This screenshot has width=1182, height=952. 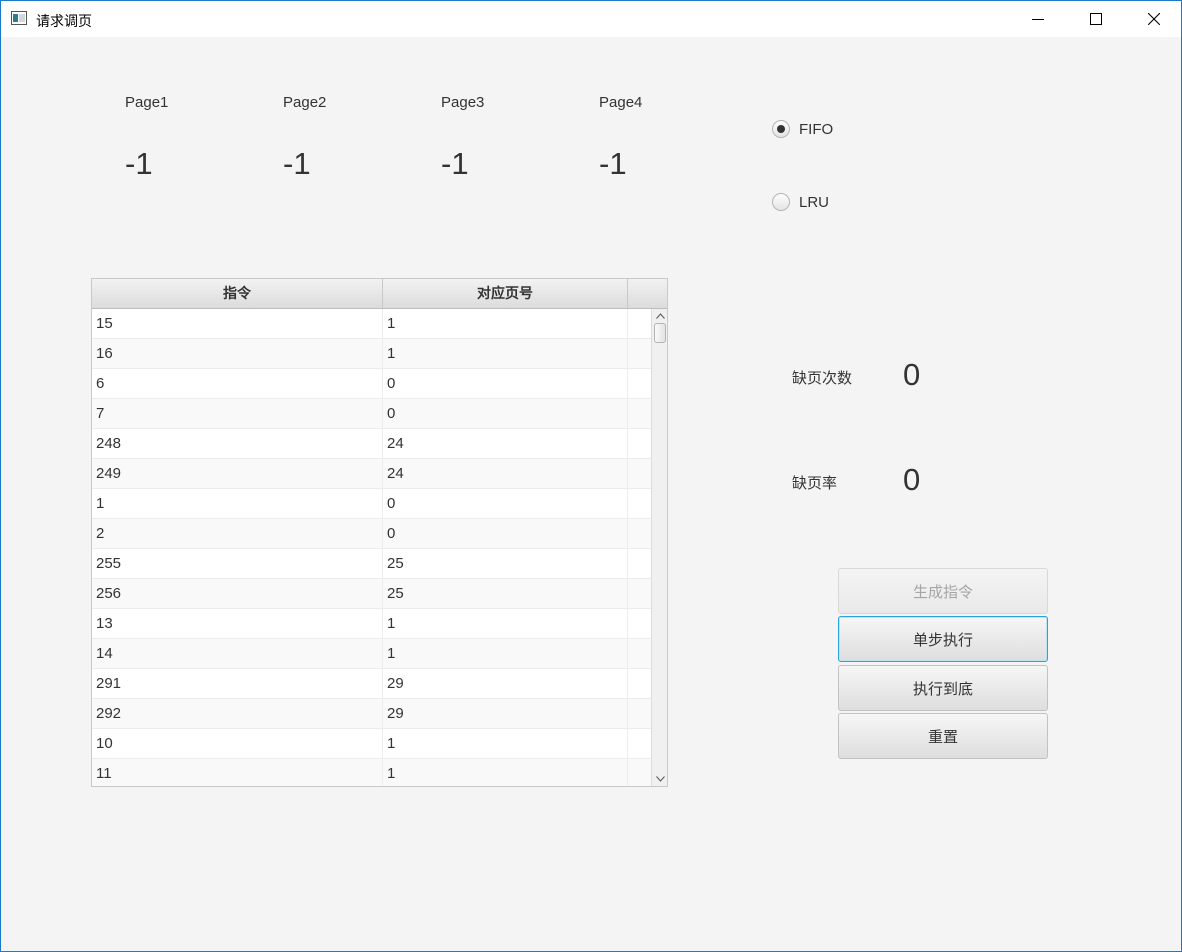 What do you see at coordinates (305, 102) in the screenshot?
I see `page2-label: Page2` at bounding box center [305, 102].